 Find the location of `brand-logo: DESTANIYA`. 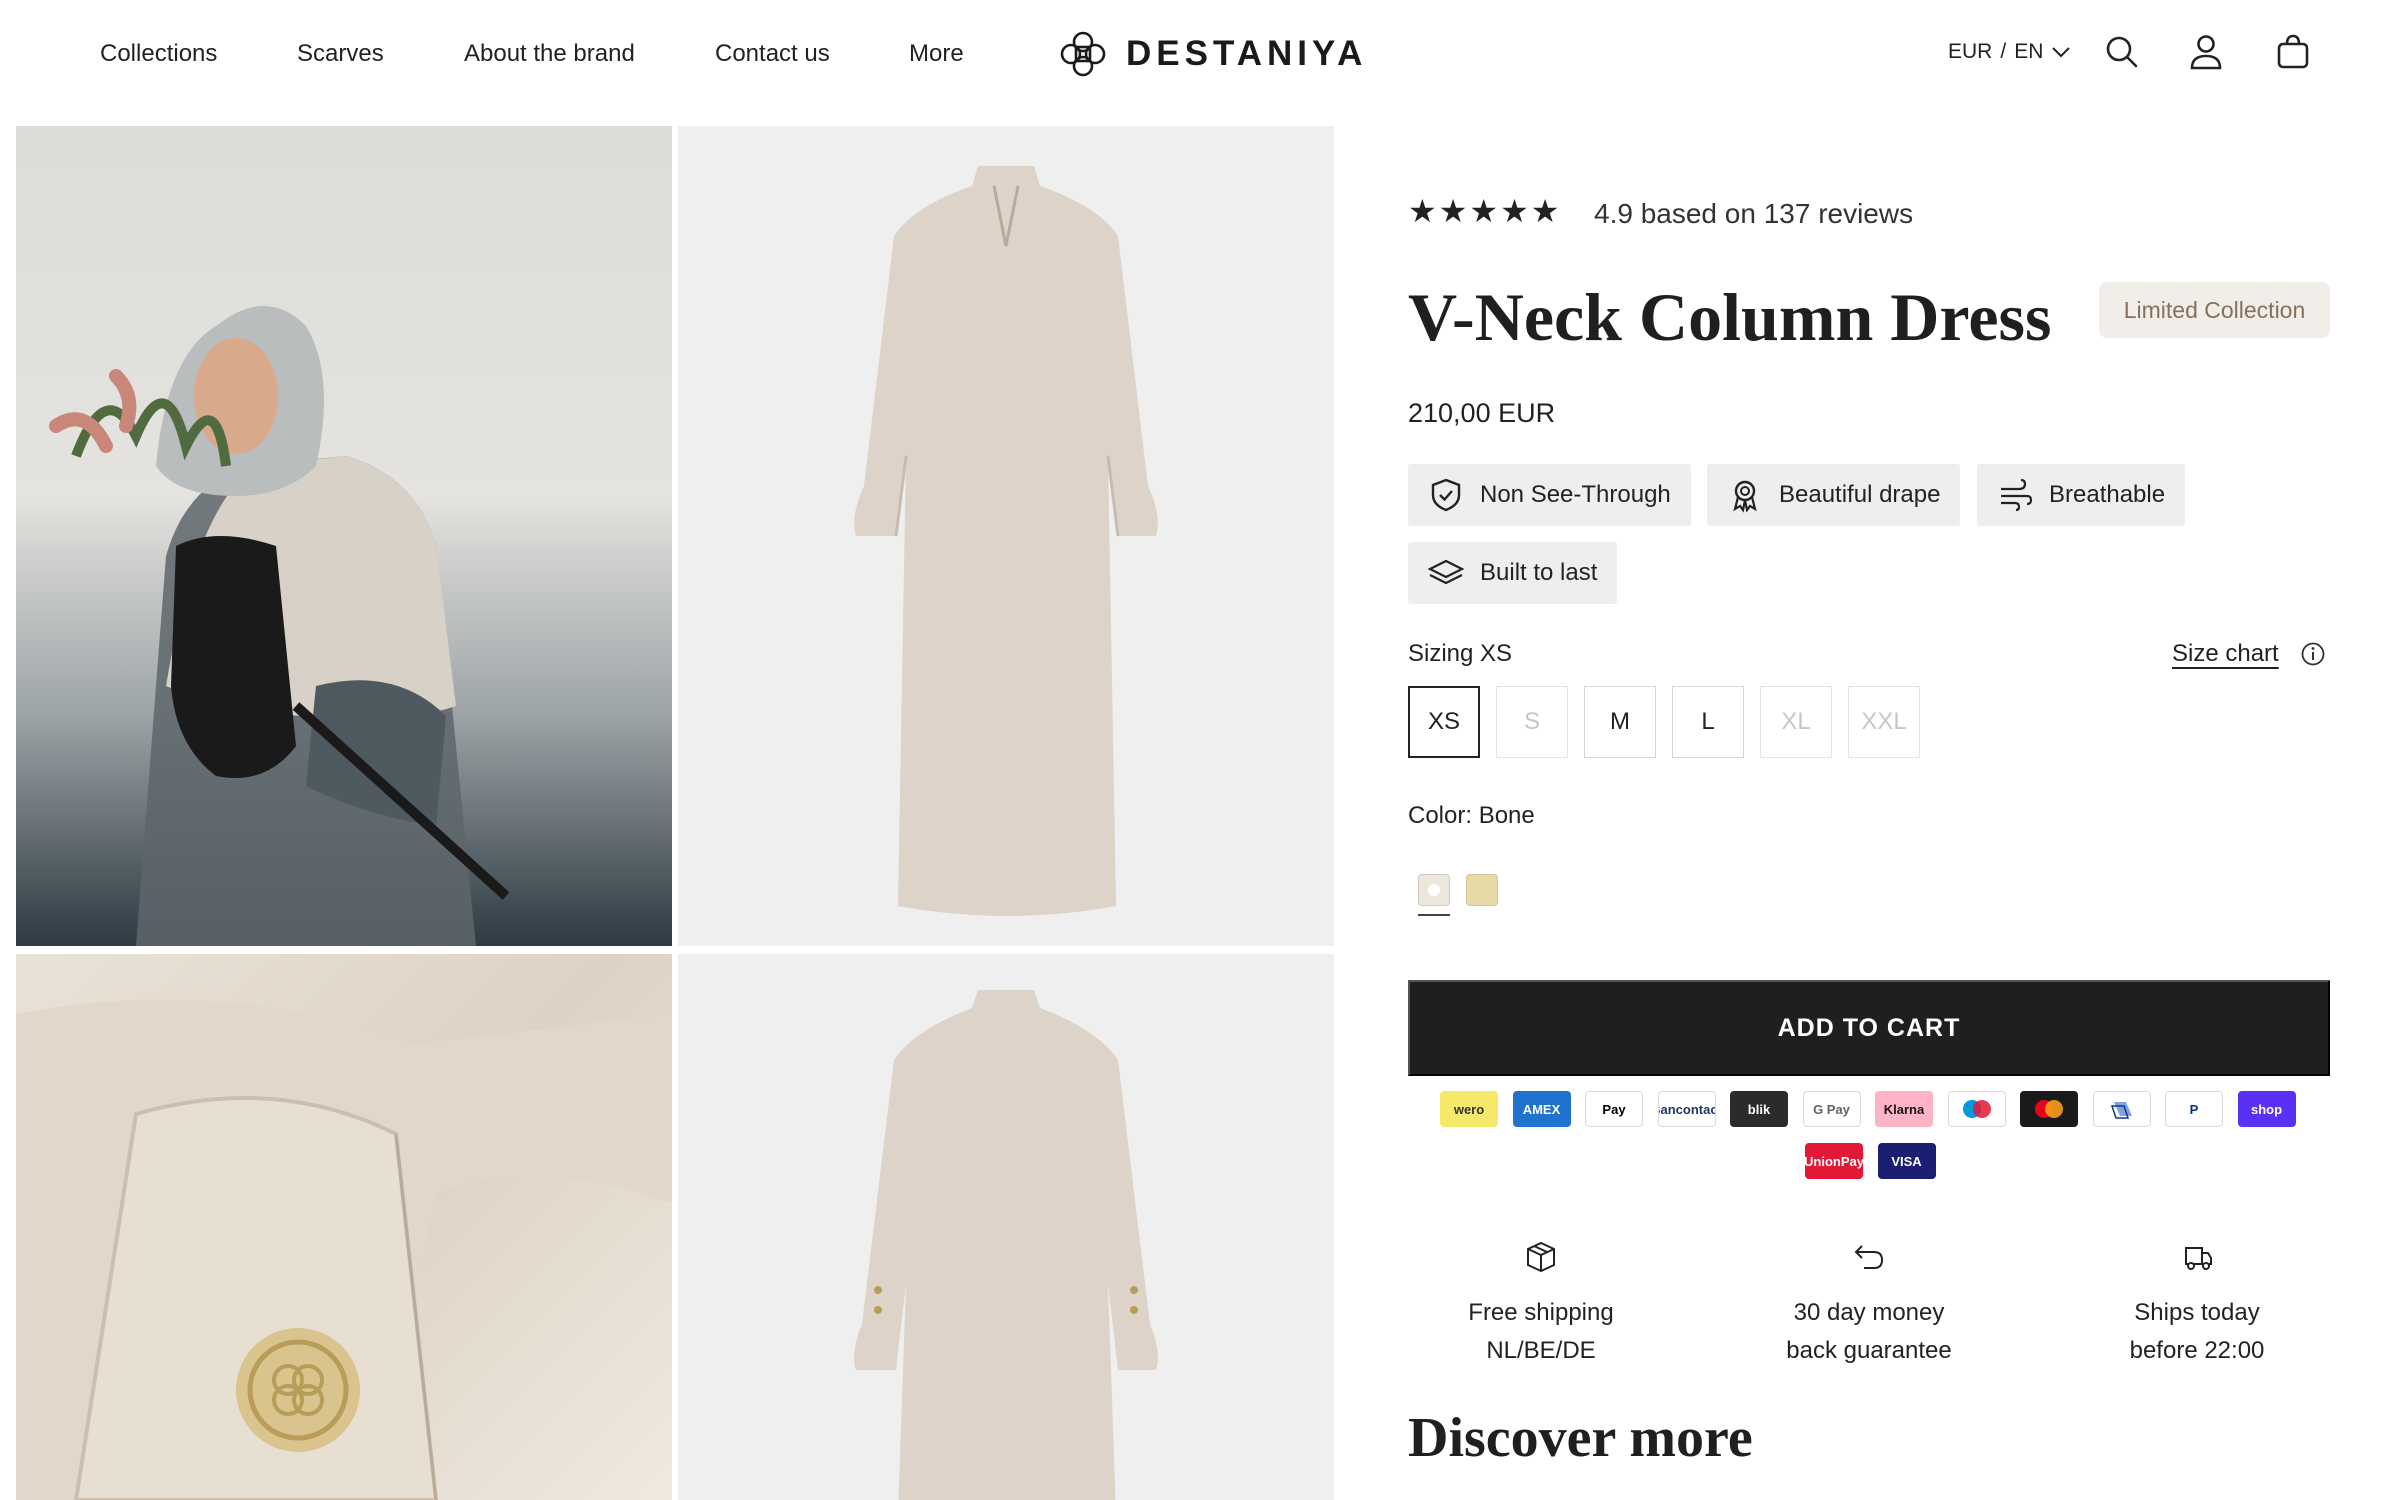

brand-logo: DESTANIYA is located at coordinates (1212, 54).